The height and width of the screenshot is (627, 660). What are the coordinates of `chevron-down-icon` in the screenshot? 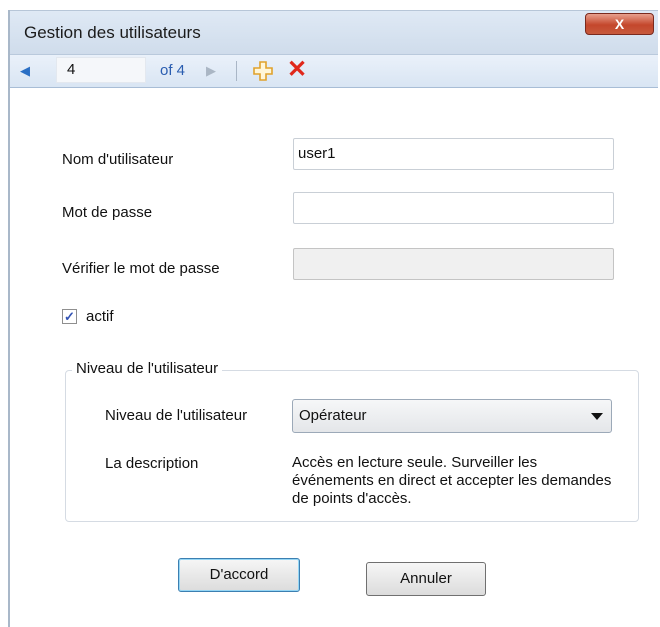 It's located at (597, 416).